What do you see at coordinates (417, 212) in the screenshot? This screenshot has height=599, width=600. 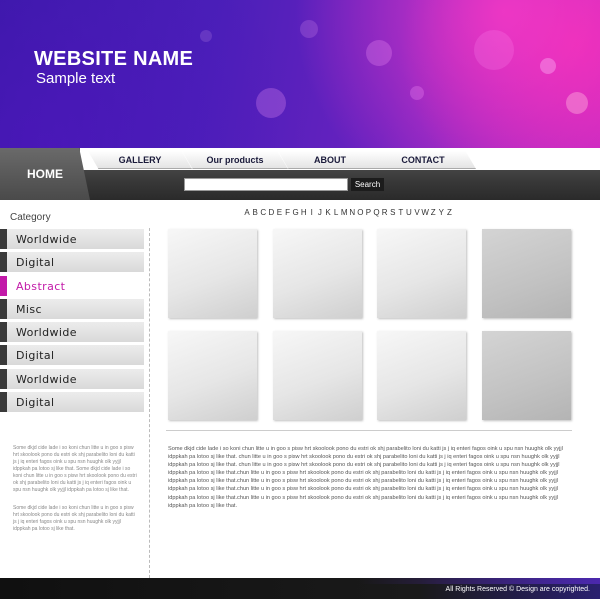 I see `alphabet-letter: V` at bounding box center [417, 212].